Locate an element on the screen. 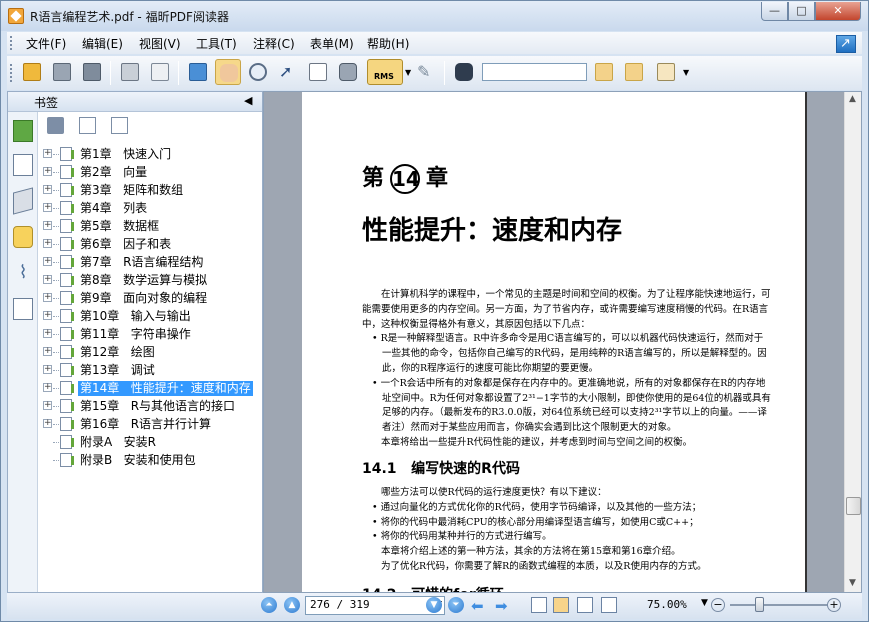  scroll-thumb is located at coordinates (853, 506).